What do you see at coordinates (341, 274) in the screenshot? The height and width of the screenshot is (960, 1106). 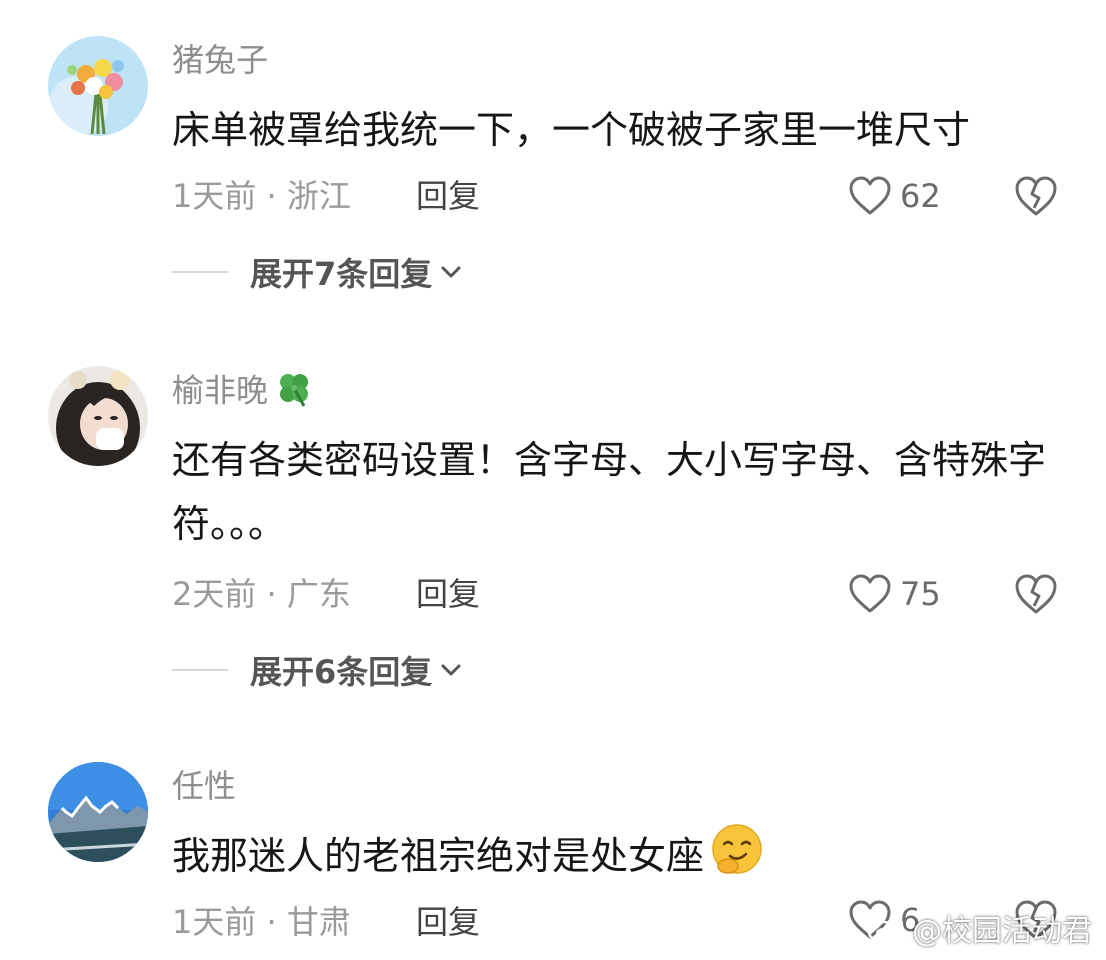 I see `expand-replies-label: 展开7条回复` at bounding box center [341, 274].